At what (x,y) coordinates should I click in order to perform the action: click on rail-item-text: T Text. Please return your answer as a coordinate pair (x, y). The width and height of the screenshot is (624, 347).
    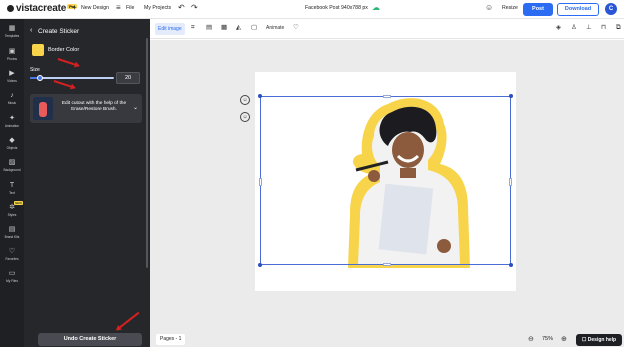
    Looking at the image, I should click on (12, 188).